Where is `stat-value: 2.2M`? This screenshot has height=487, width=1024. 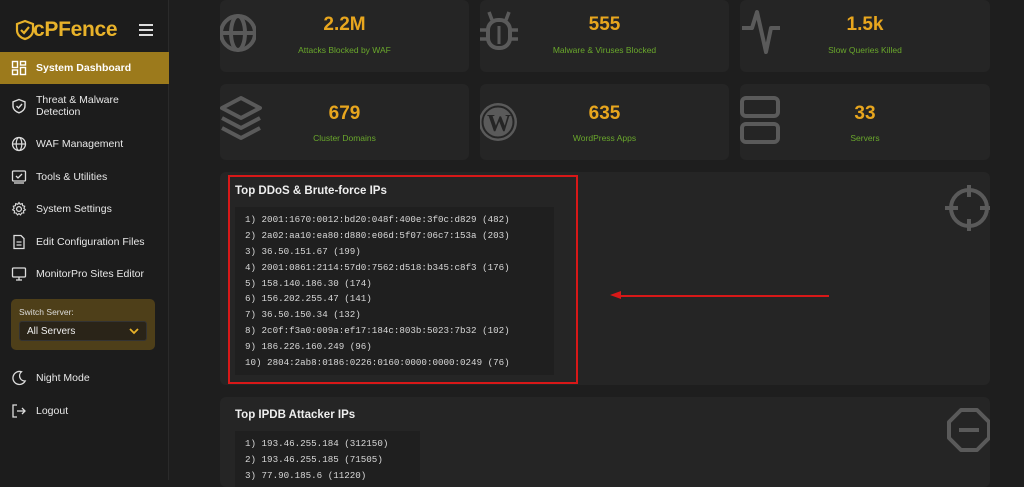
stat-value: 2.2M is located at coordinates (344, 24).